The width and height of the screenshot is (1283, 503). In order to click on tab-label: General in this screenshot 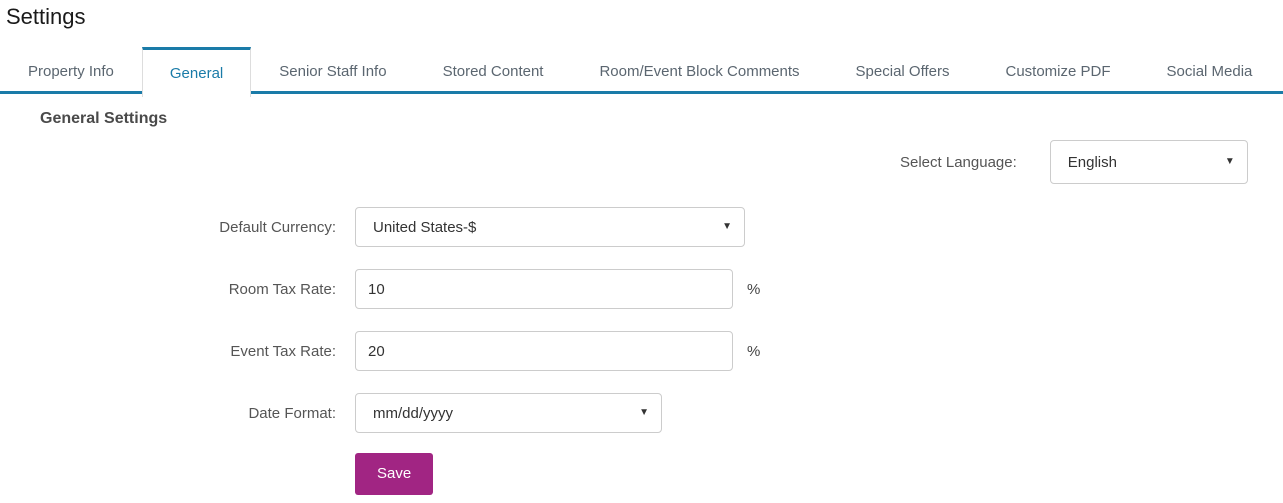, I will do `click(196, 73)`.